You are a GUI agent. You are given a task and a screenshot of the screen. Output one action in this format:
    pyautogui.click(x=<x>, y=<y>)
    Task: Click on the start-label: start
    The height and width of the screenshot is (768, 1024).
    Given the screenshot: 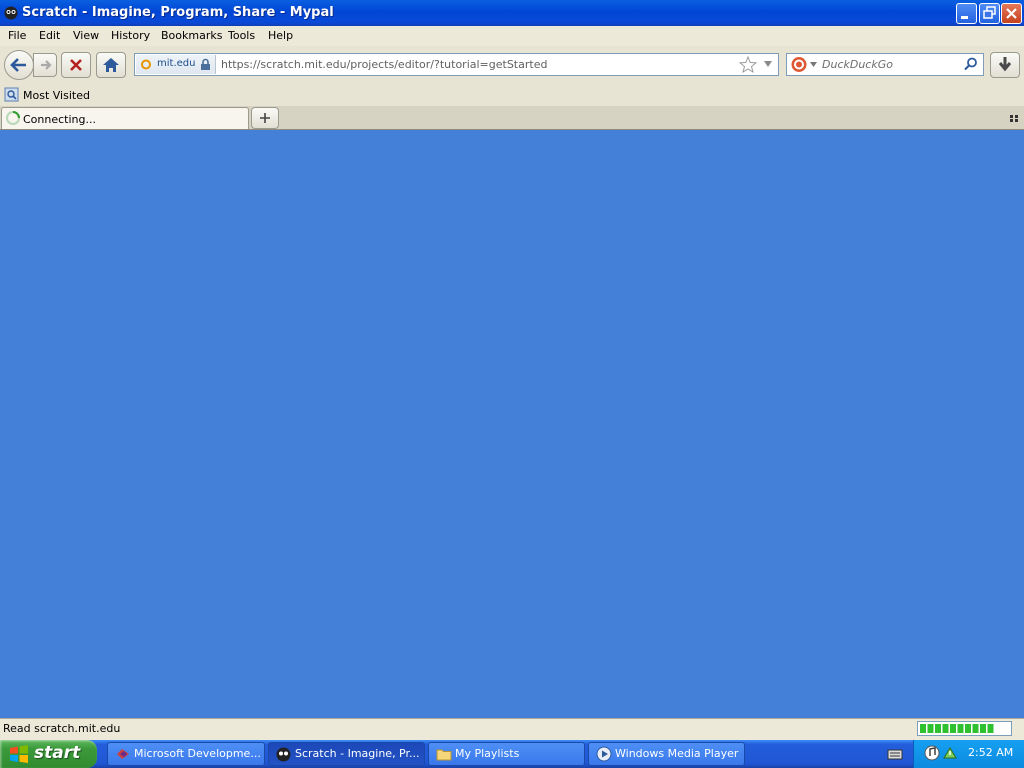 What is the action you would take?
    pyautogui.click(x=57, y=753)
    